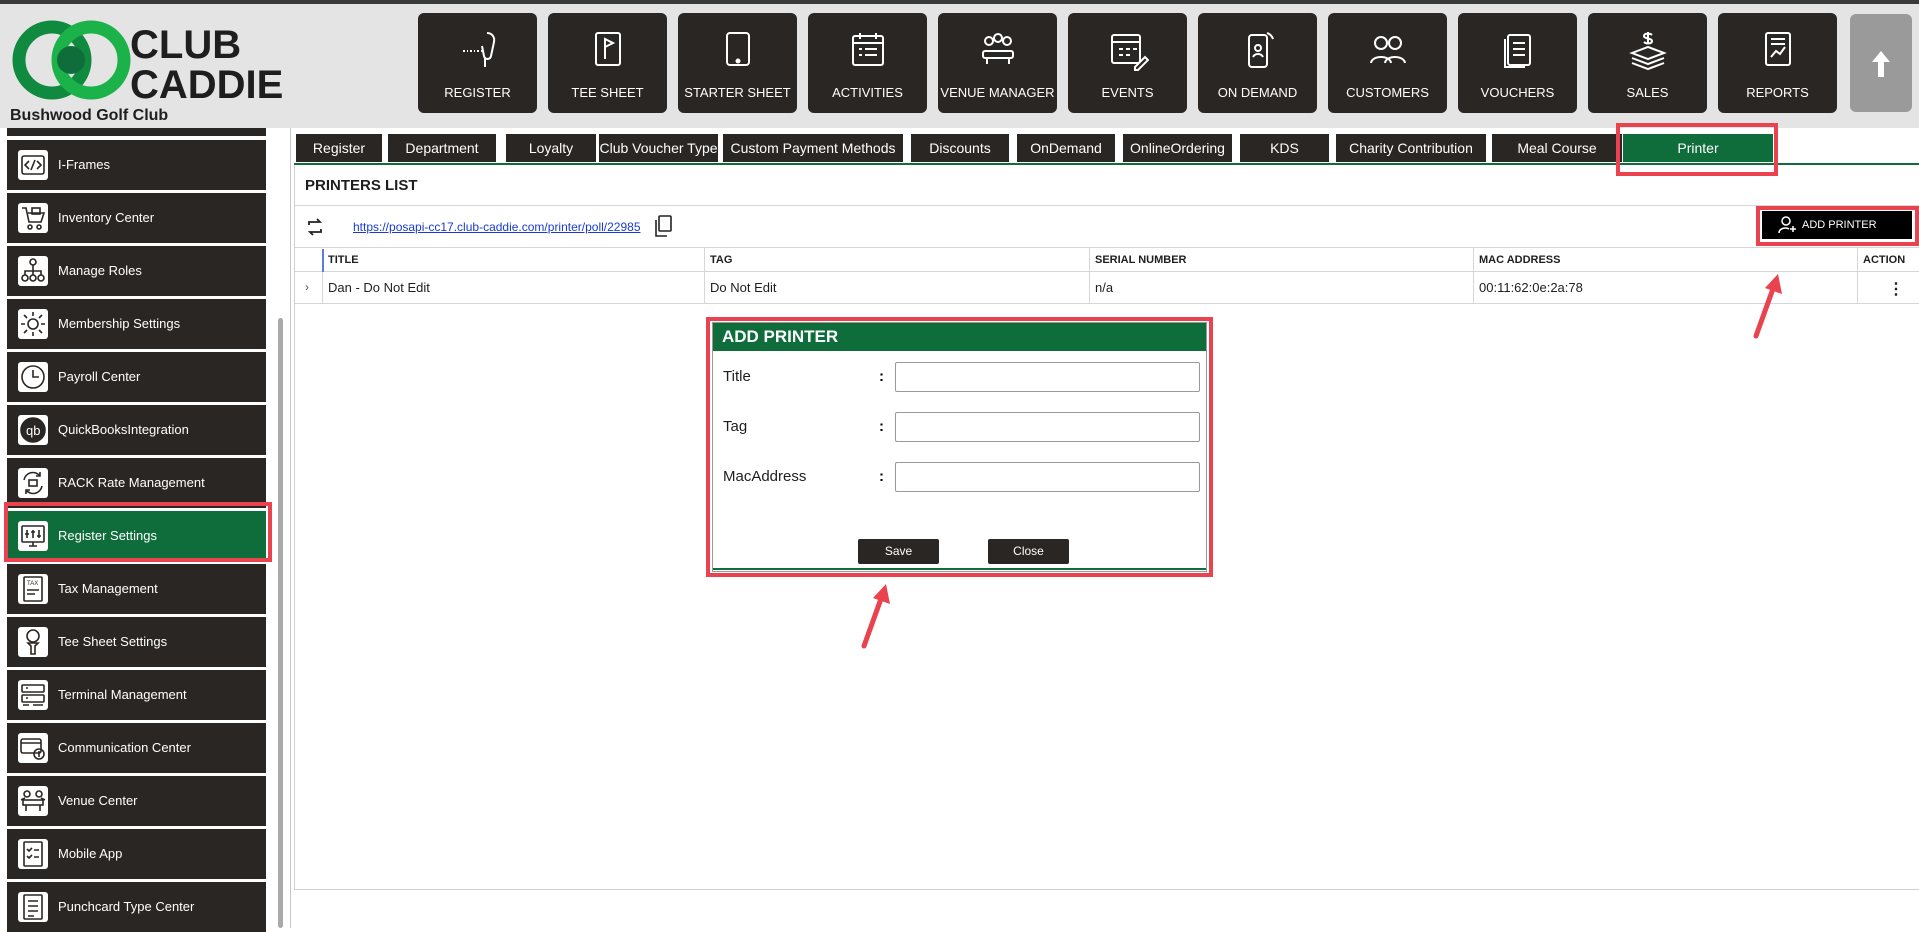 Image resolution: width=1919 pixels, height=932 pixels. What do you see at coordinates (33, 377) in the screenshot?
I see `clock-icon` at bounding box center [33, 377].